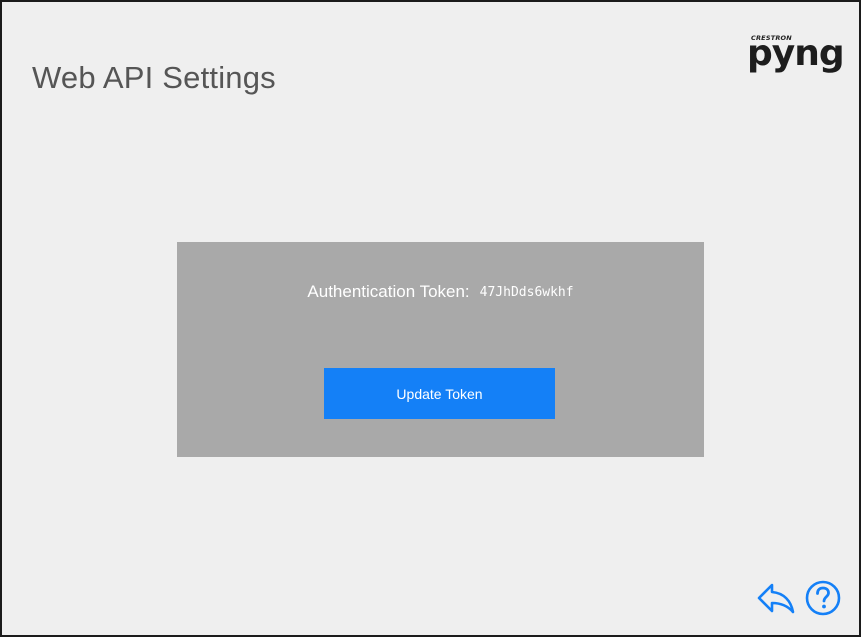 Image resolution: width=861 pixels, height=637 pixels. I want to click on token-value: 47JhDds6wkhf, so click(526, 292).